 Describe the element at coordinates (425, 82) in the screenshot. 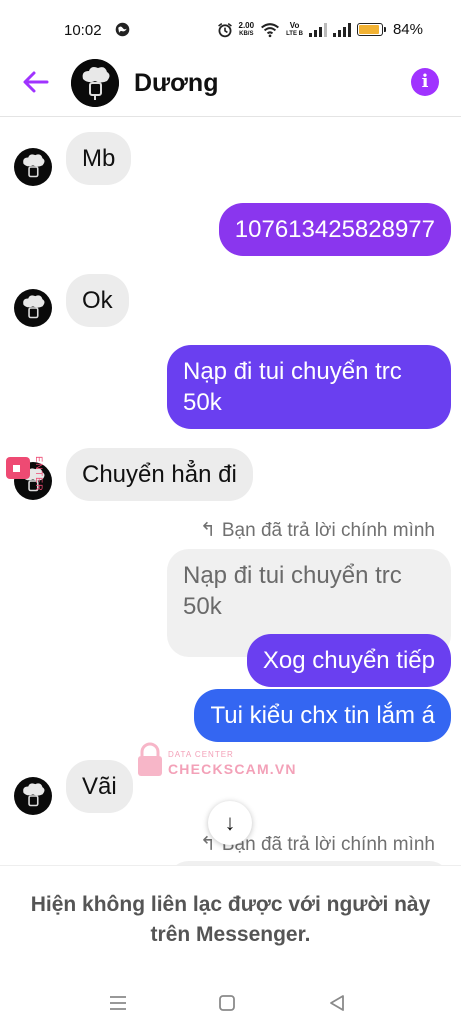

I see `info-icon: i` at that location.